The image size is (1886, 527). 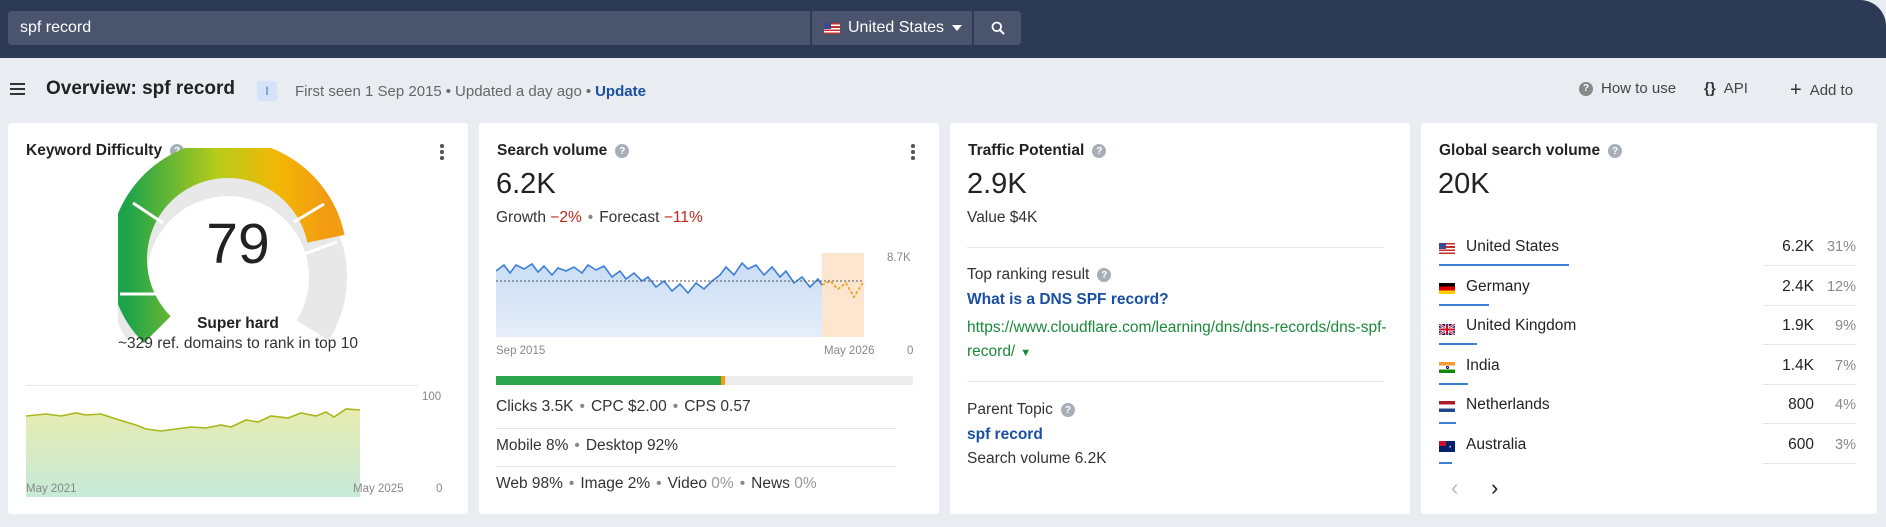 I want to click on api-button: {} API, so click(x=1726, y=88).